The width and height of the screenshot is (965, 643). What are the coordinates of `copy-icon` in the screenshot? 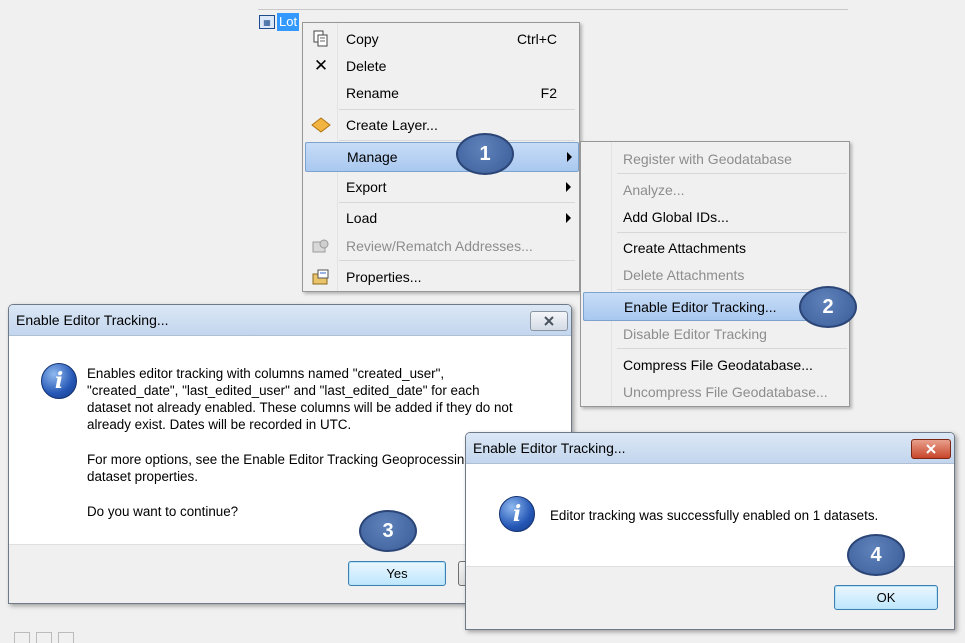 It's located at (321, 39).